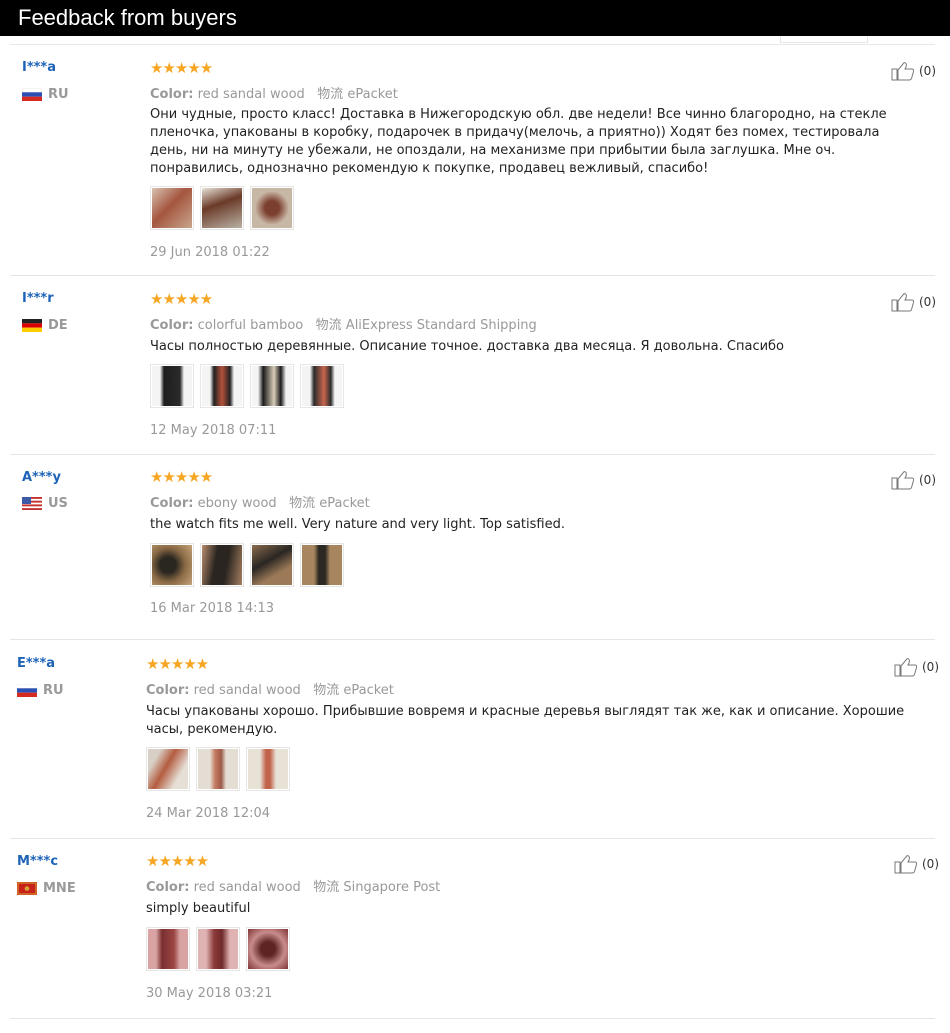 The image size is (950, 1033). Describe the element at coordinates (237, 503) in the screenshot. I see `color-value: ebony wood` at that location.